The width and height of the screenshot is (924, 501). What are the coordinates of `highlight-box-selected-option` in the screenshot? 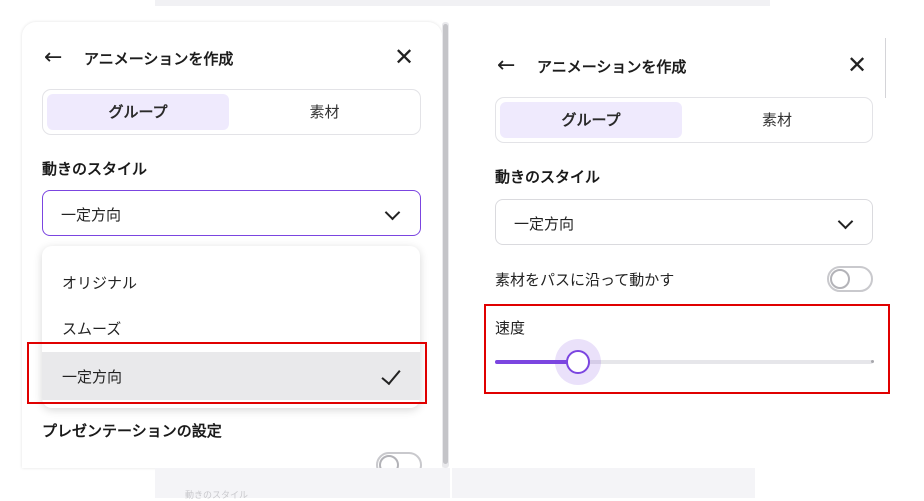 It's located at (227, 373).